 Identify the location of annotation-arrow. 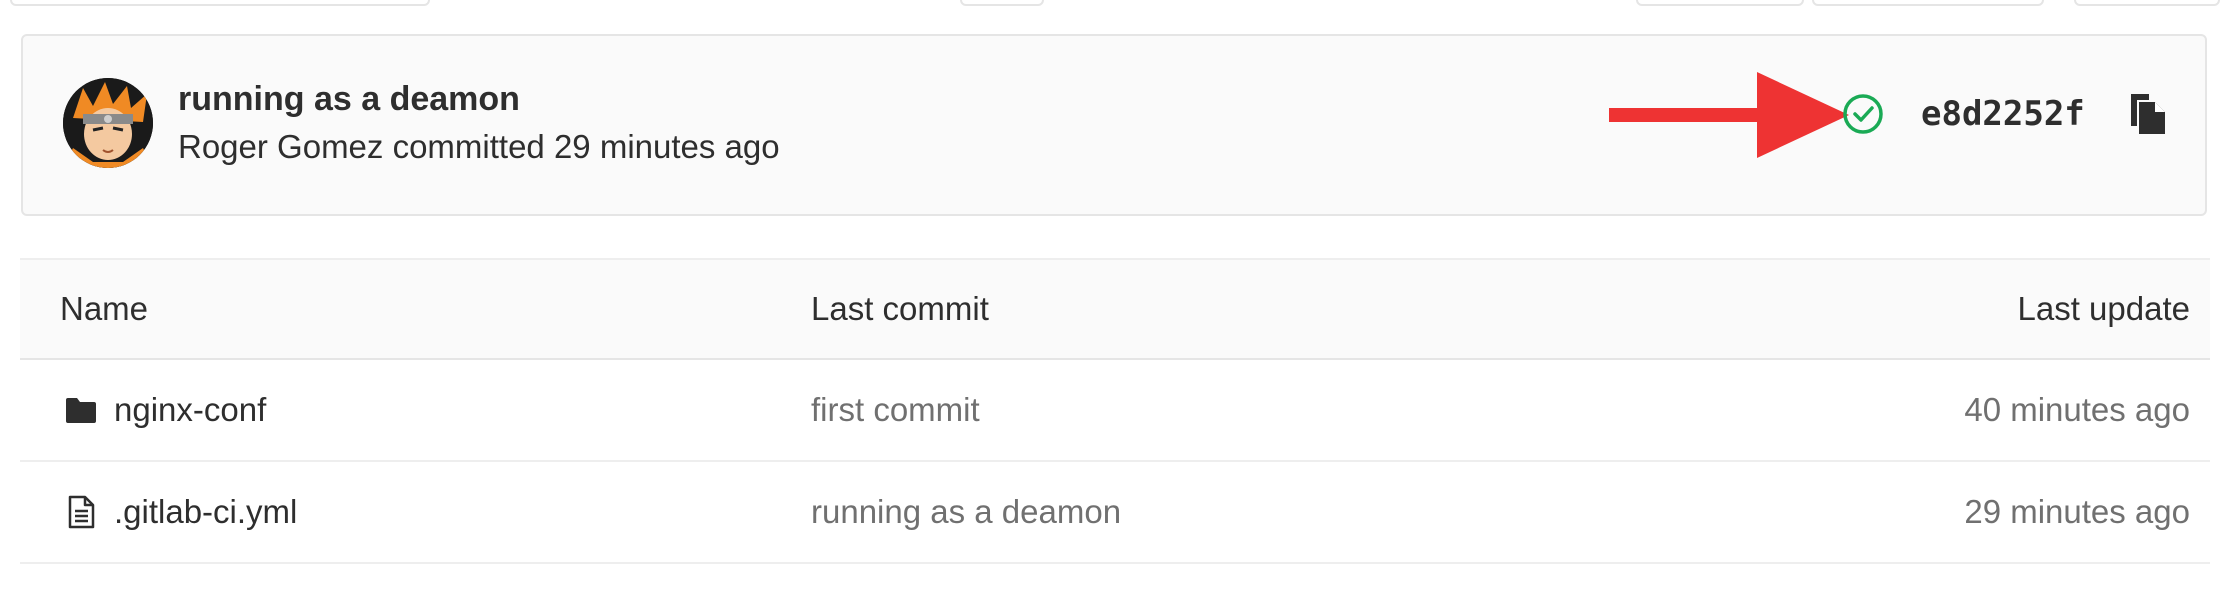
(1729, 115).